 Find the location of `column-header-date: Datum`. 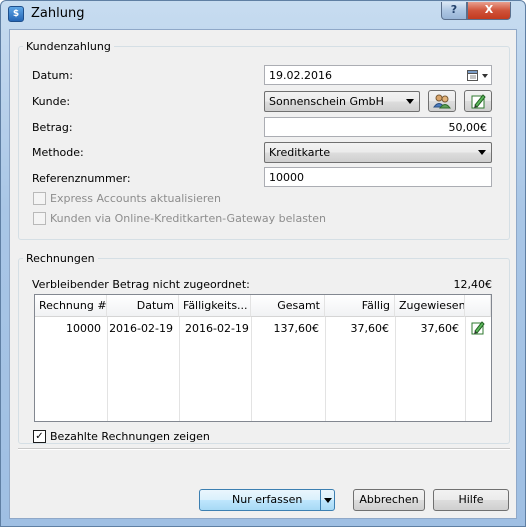

column-header-date: Datum is located at coordinates (143, 306).